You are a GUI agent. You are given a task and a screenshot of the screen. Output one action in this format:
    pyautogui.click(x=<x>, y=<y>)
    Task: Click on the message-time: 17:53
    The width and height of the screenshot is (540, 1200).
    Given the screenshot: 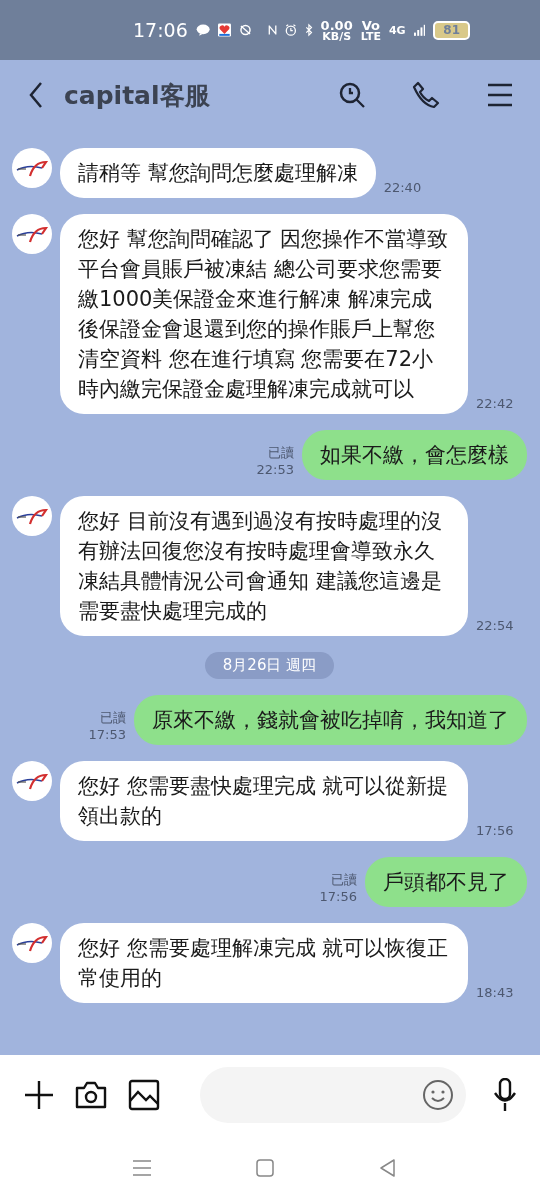 What is the action you would take?
    pyautogui.click(x=107, y=734)
    